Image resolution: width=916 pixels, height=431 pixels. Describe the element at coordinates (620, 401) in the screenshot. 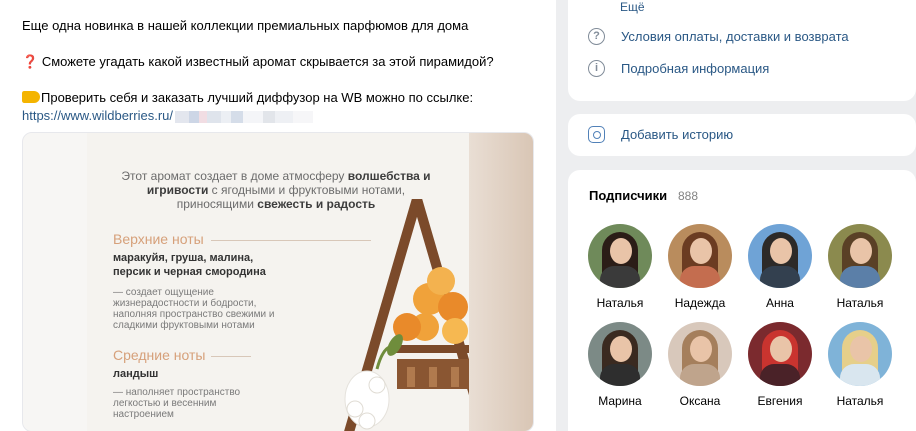

I see `subscriber-name: Марина` at that location.